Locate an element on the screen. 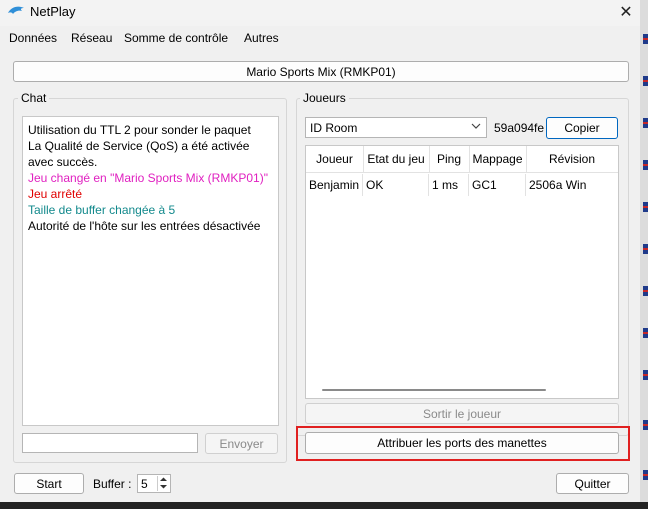  menu-item-reseau: Réseau is located at coordinates (91, 38).